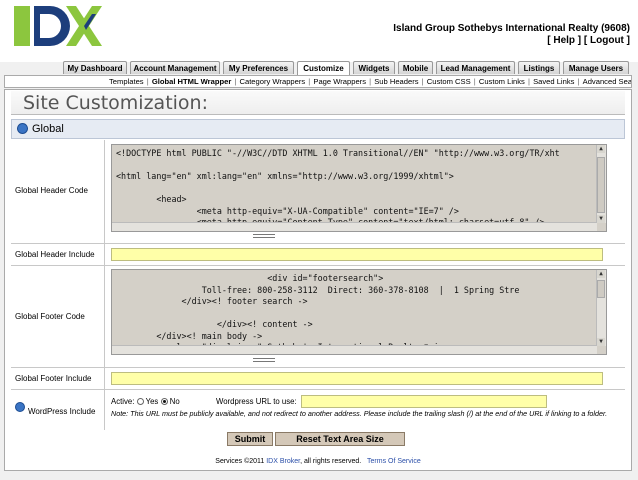 Image resolution: width=638 pixels, height=480 pixels. What do you see at coordinates (53, 378) in the screenshot?
I see `global-footer-include-label: Global Footer Include` at bounding box center [53, 378].